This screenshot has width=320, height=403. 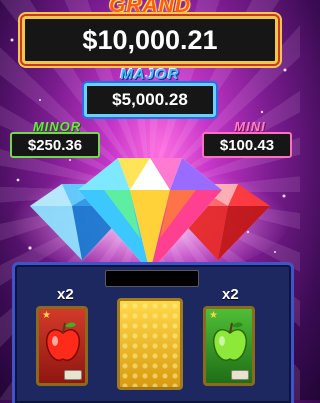 I want to click on grand-jackpot-value: $10,000.21, so click(x=150, y=40).